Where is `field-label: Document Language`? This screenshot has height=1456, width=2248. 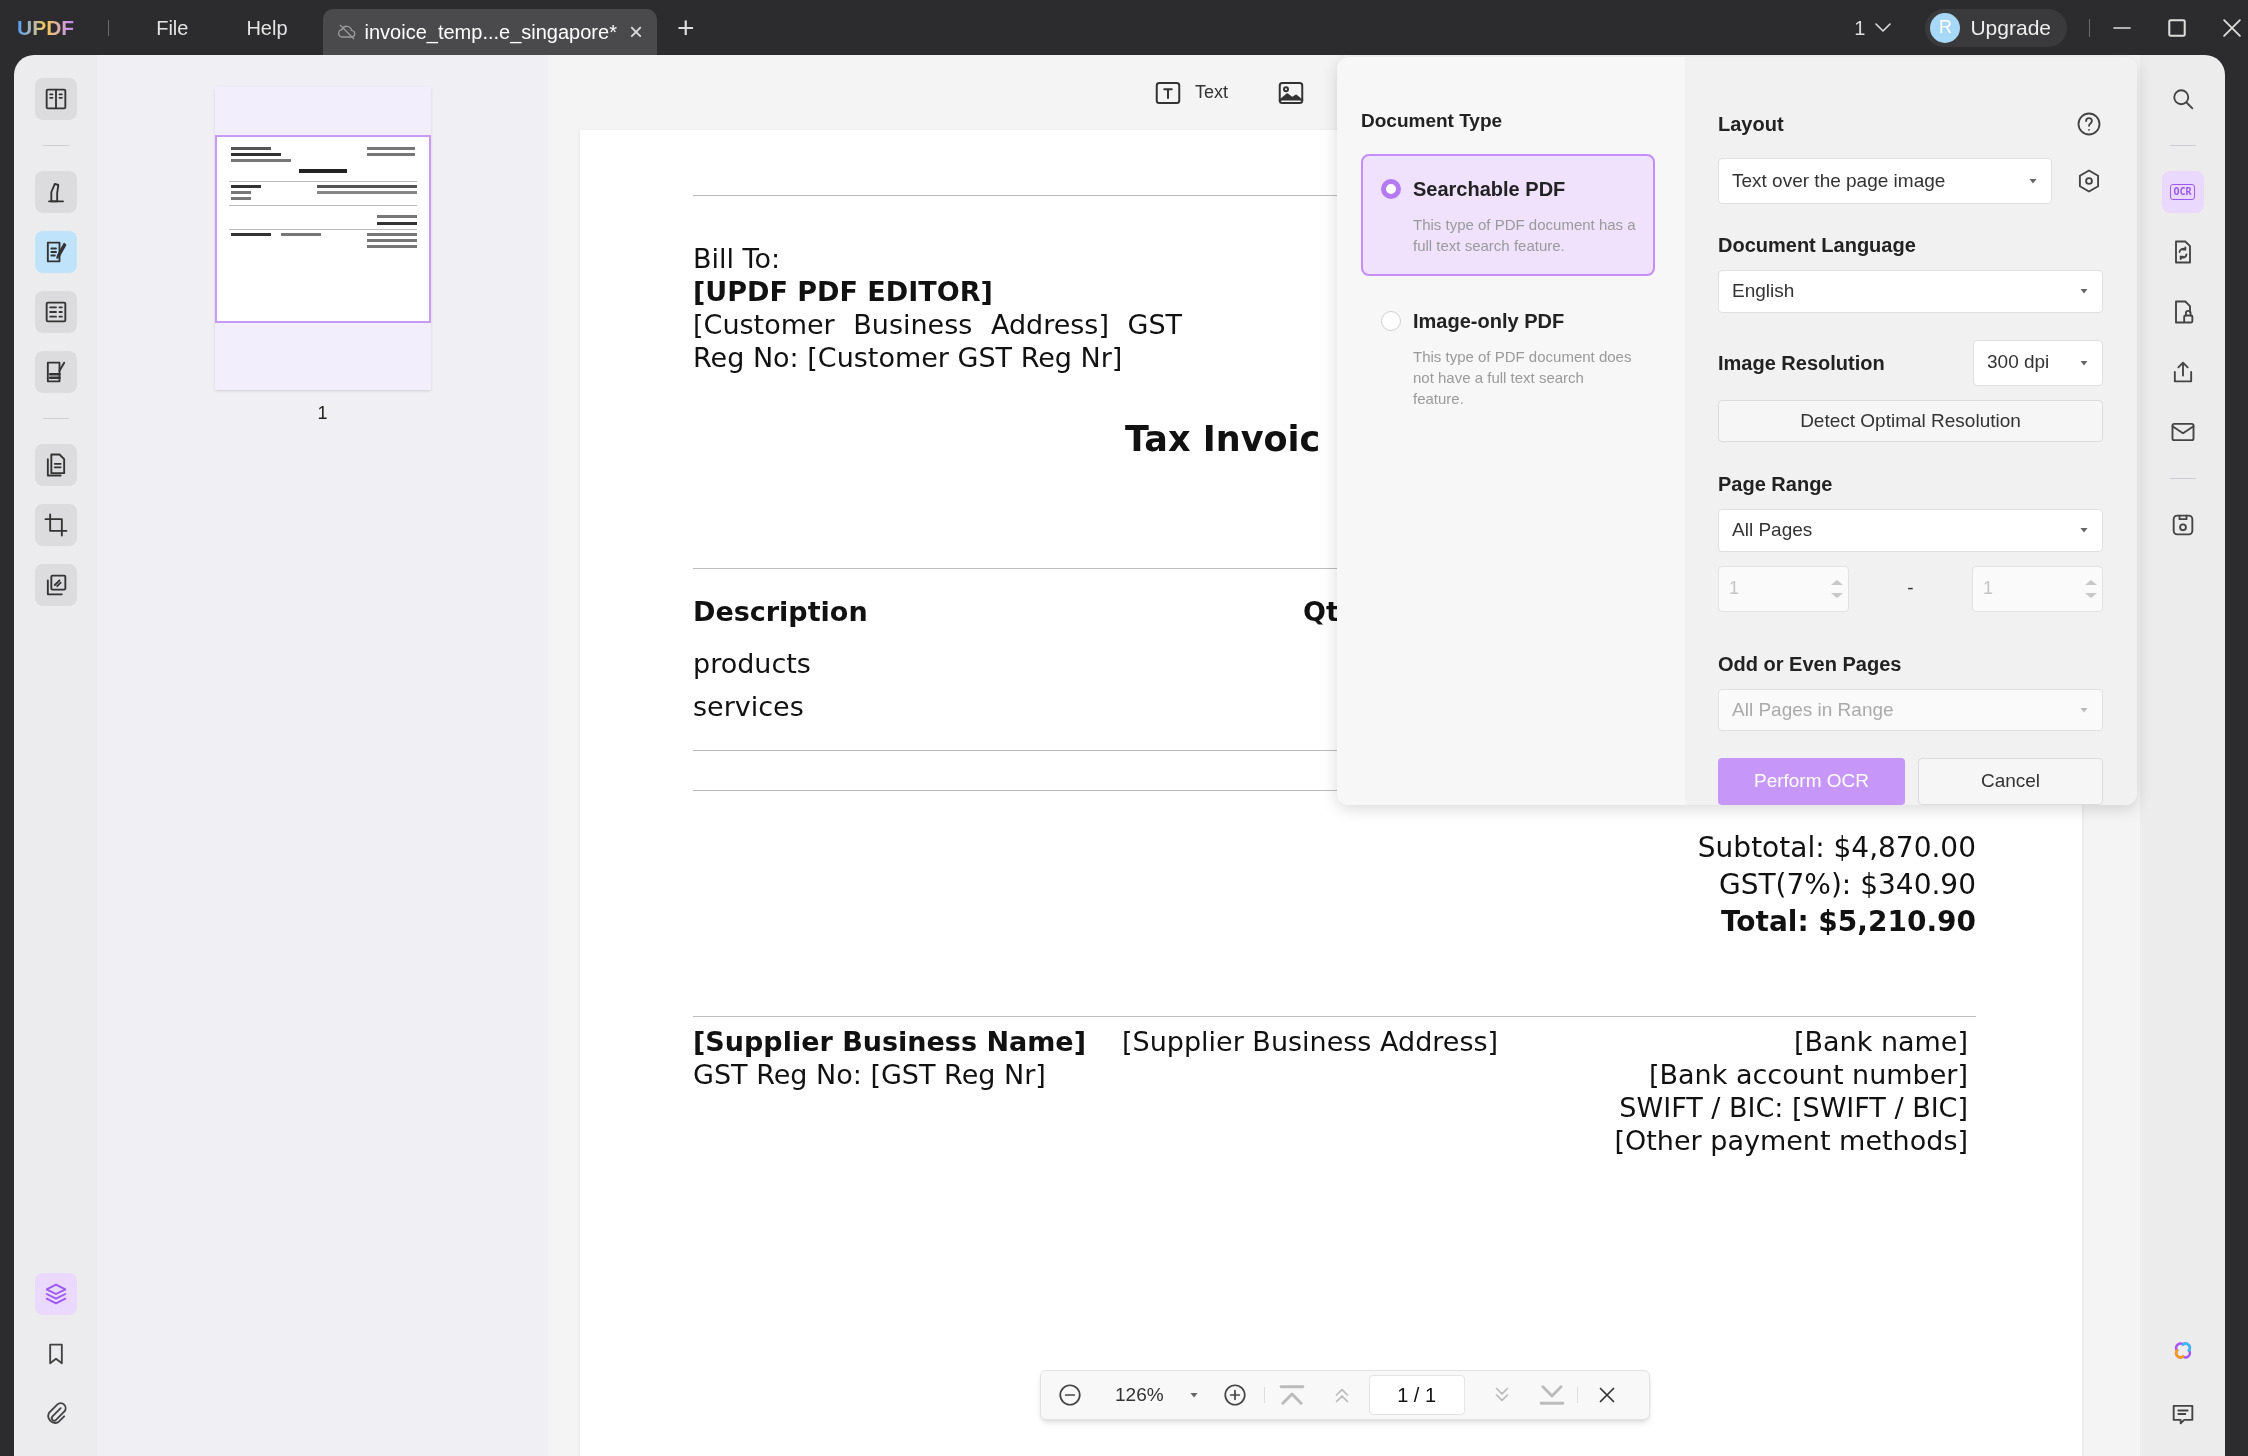 field-label: Document Language is located at coordinates (1817, 245).